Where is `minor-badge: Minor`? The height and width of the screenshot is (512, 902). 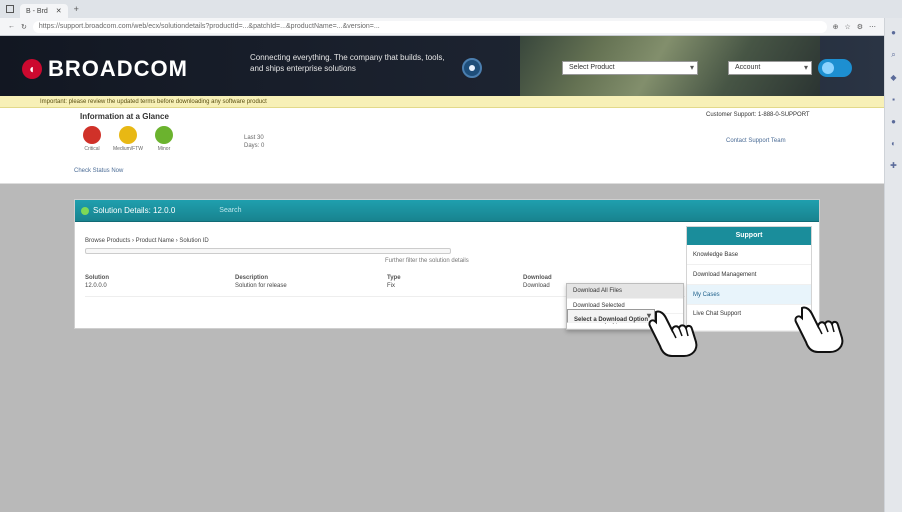 minor-badge: Minor is located at coordinates (164, 137).